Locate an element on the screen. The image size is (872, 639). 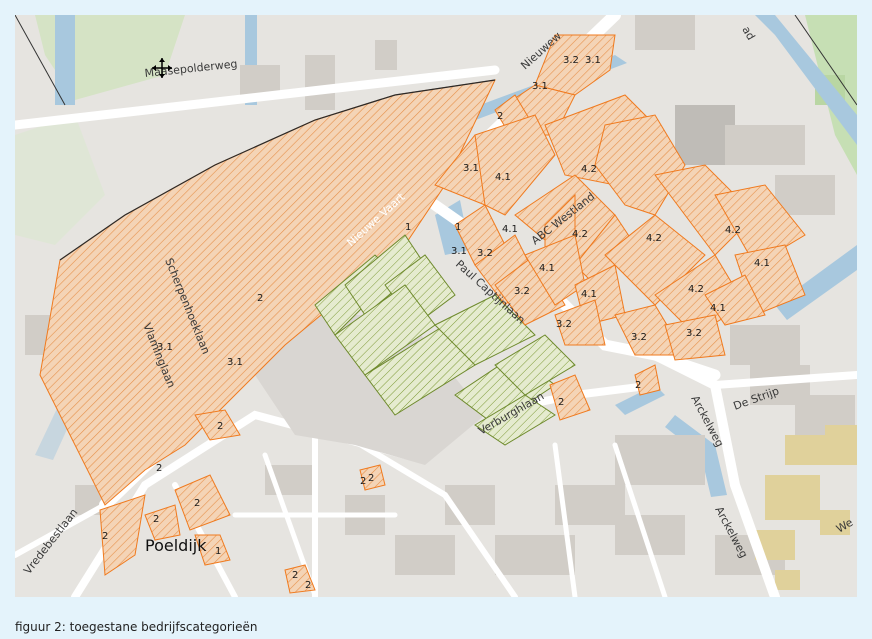
figure-caption: figuur 2: toegestane bedrijfscategorieën is located at coordinates (136, 627).